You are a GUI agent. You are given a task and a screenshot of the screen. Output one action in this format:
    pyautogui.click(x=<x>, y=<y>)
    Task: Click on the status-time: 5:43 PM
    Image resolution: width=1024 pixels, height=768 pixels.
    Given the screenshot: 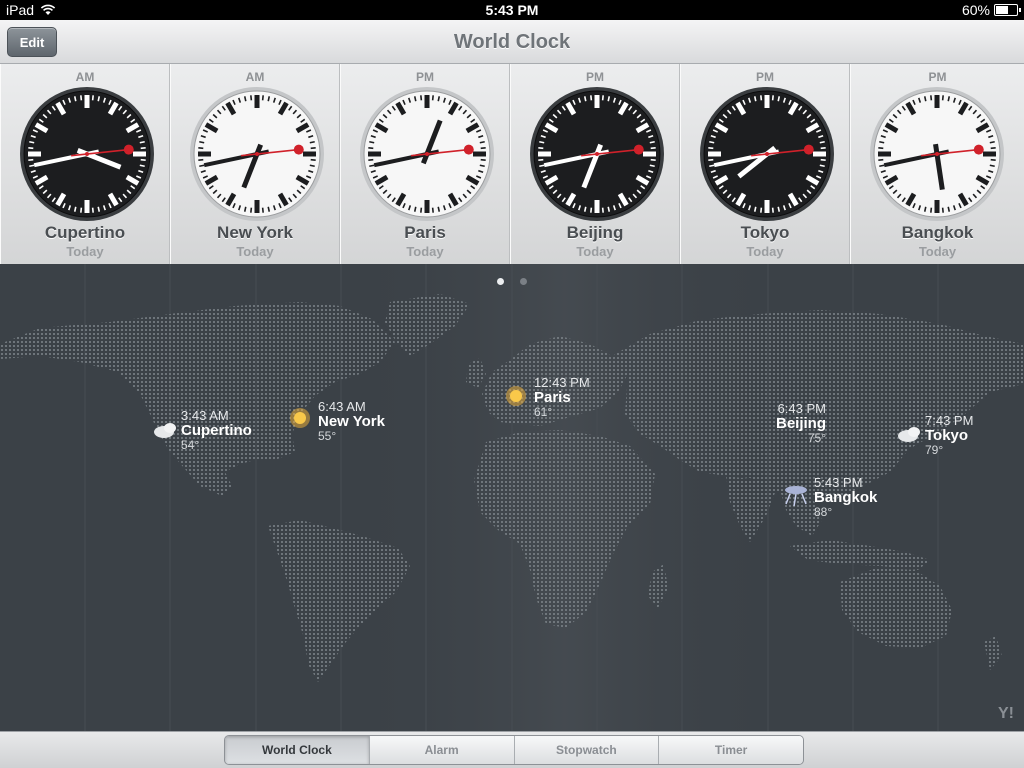 What is the action you would take?
    pyautogui.click(x=512, y=10)
    